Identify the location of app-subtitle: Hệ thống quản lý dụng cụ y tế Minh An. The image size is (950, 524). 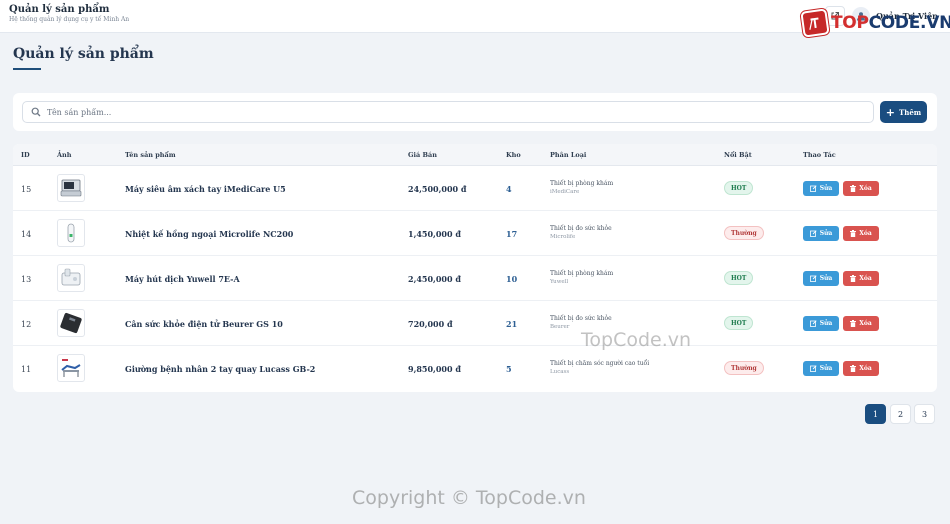
(69, 19).